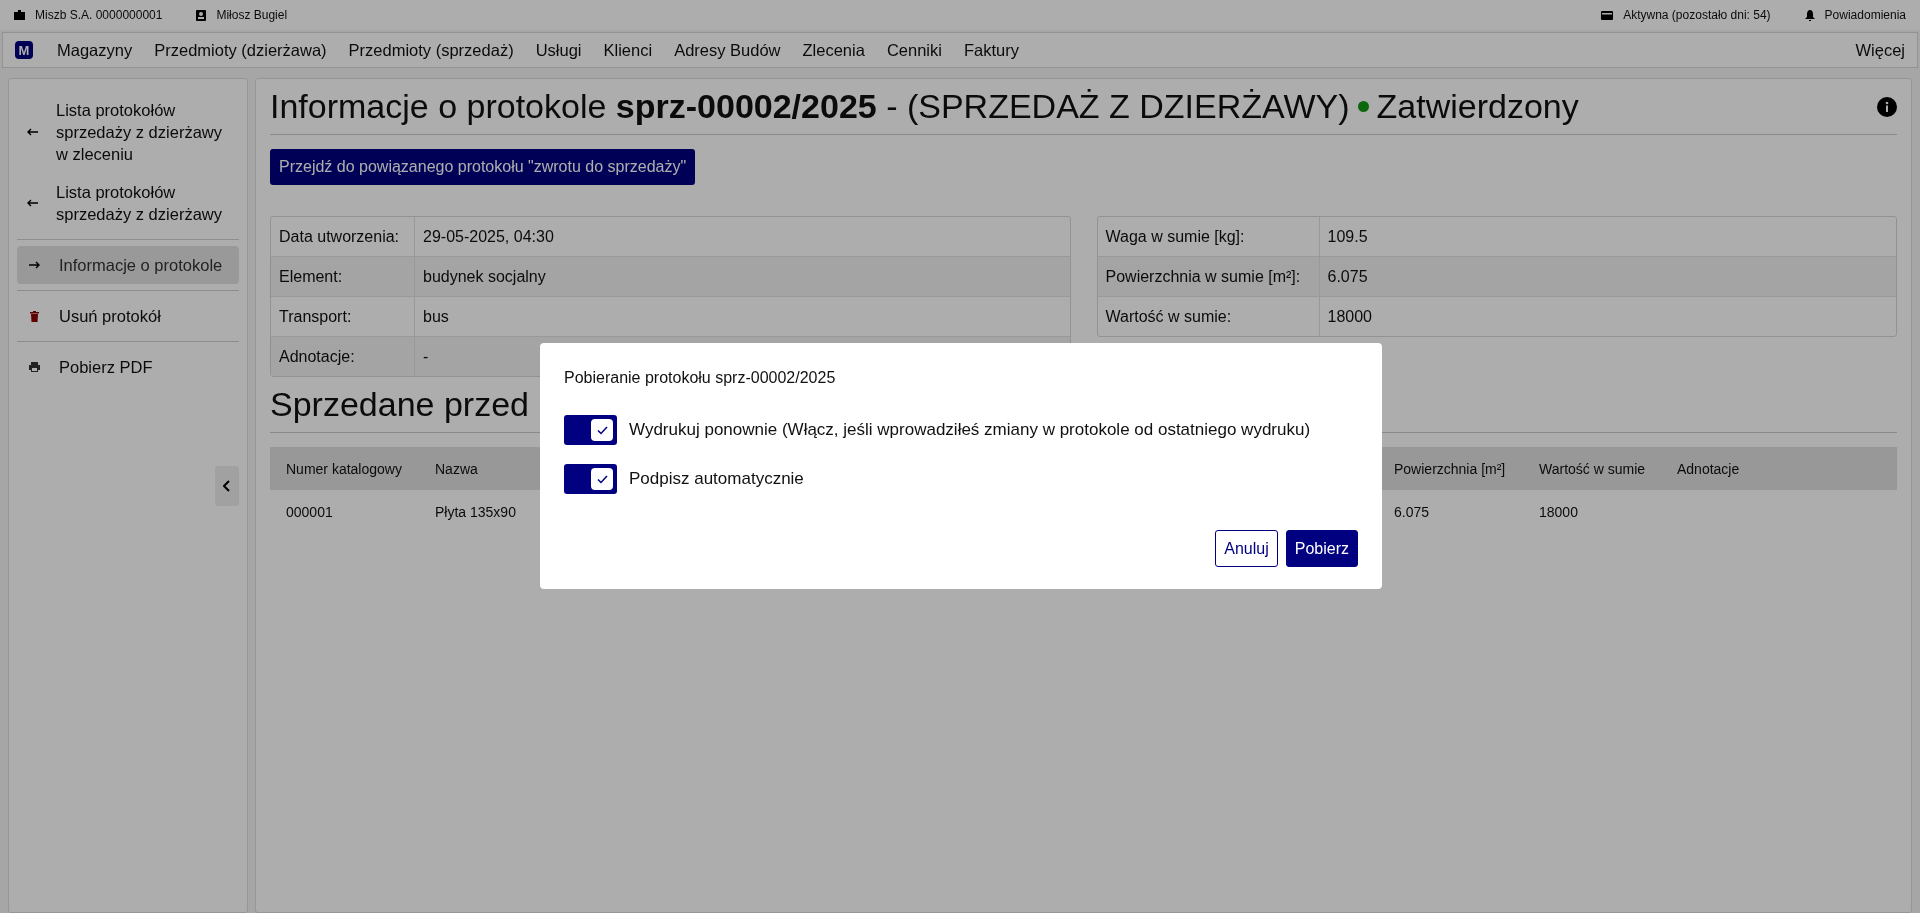 The height and width of the screenshot is (913, 1920). I want to click on app-logo: M, so click(24, 50).